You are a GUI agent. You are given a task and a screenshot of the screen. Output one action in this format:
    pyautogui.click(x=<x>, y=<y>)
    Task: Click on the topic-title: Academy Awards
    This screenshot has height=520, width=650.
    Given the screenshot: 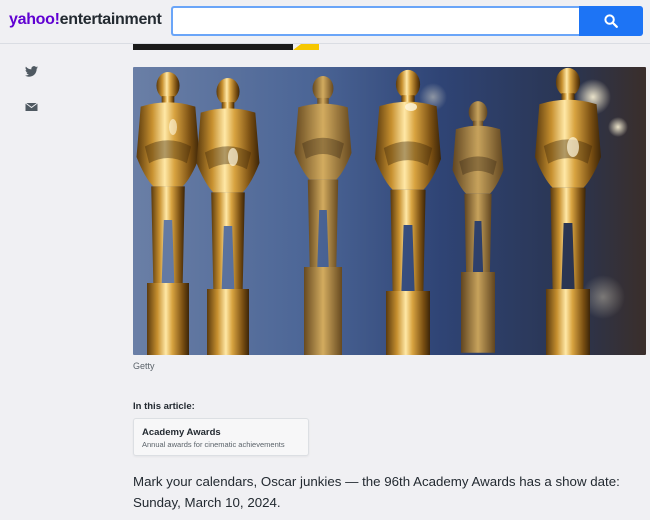 What is the action you would take?
    pyautogui.click(x=181, y=432)
    